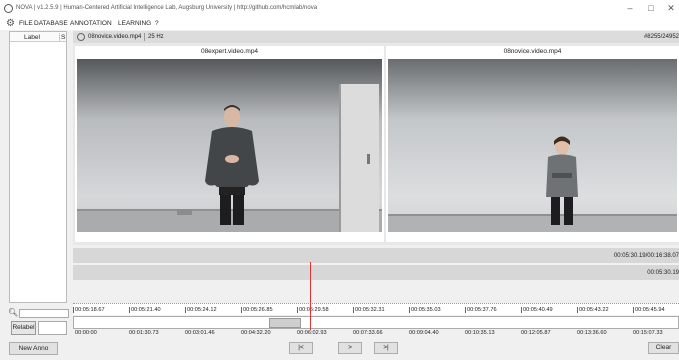  What do you see at coordinates (200, 333) in the screenshot?
I see `timeline-tick: 00:03:01.46` at bounding box center [200, 333].